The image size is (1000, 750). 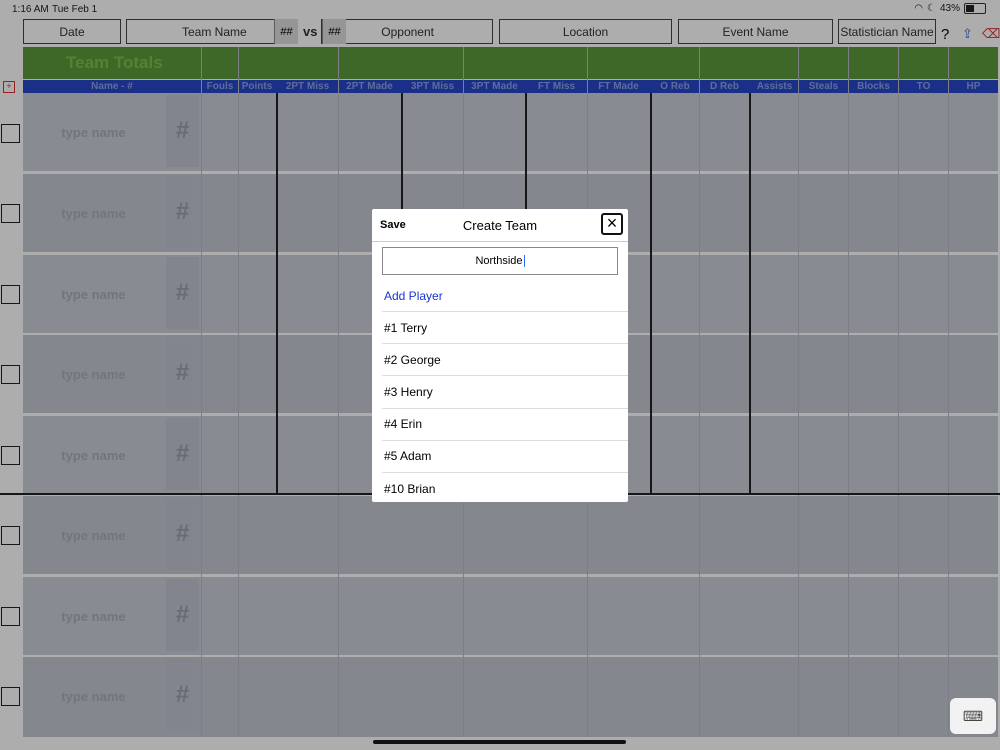 I want to click on team-name-value: Northside, so click(x=499, y=261).